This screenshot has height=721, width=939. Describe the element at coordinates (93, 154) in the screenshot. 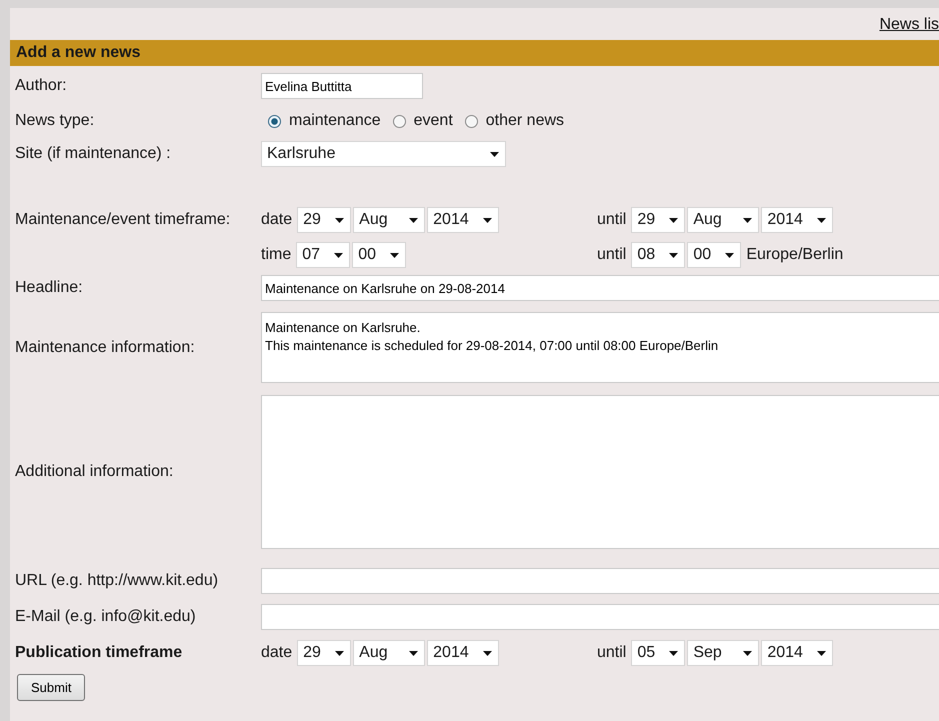

I see `field-label: Site (if maintenance) :` at that location.